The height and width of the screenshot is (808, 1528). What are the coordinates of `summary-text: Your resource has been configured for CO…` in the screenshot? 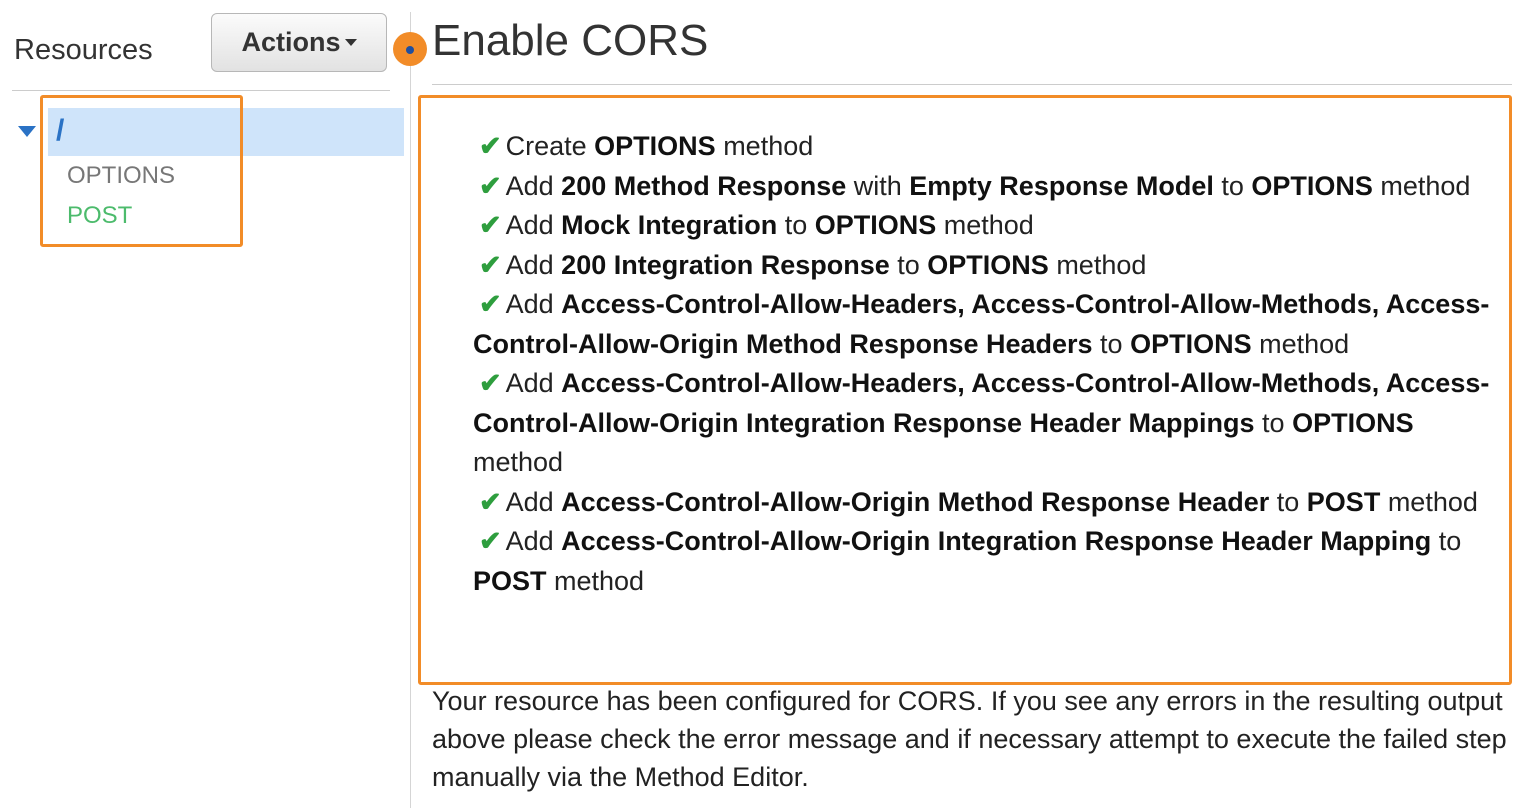 It's located at (969, 739).